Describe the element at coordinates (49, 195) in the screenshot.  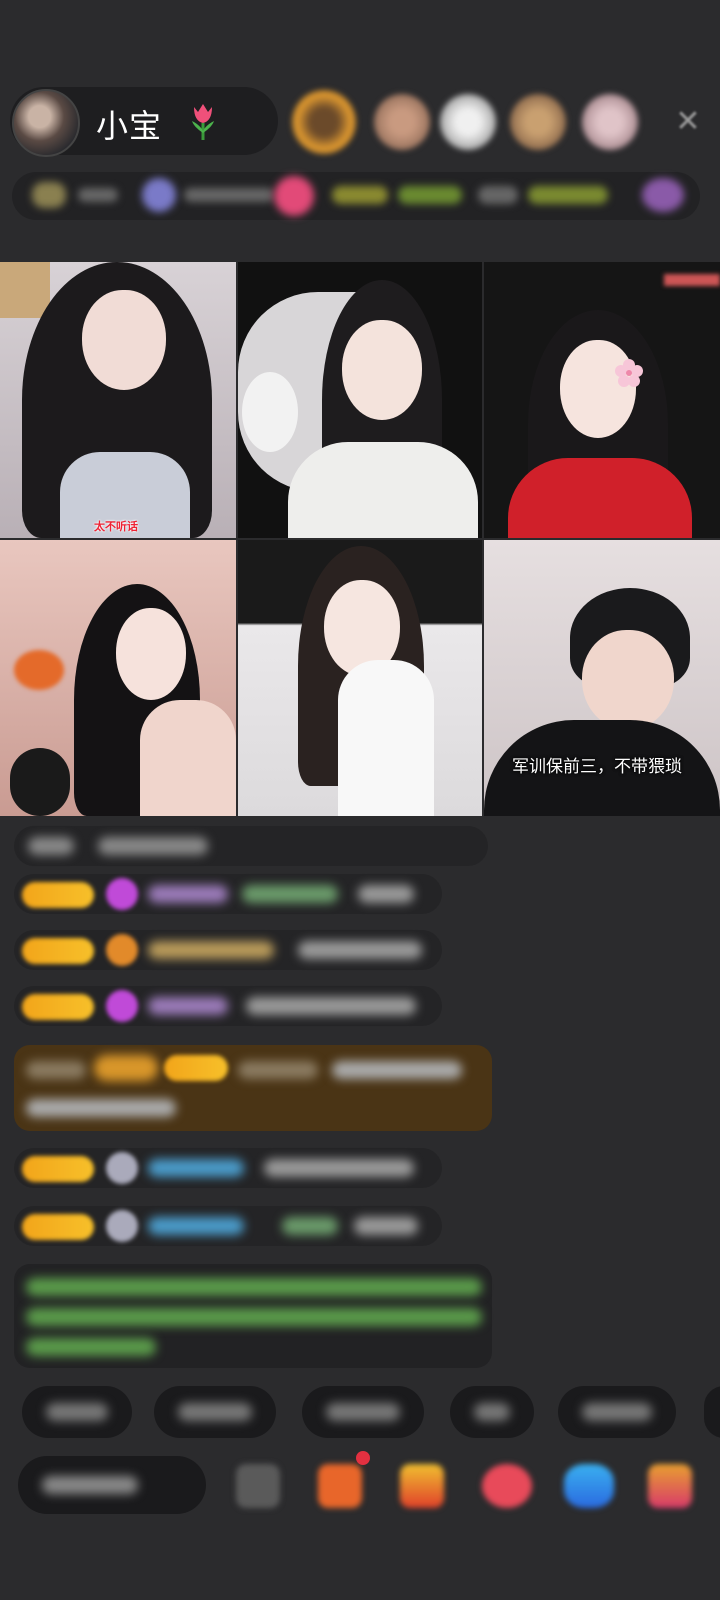
I see `info-badge` at that location.